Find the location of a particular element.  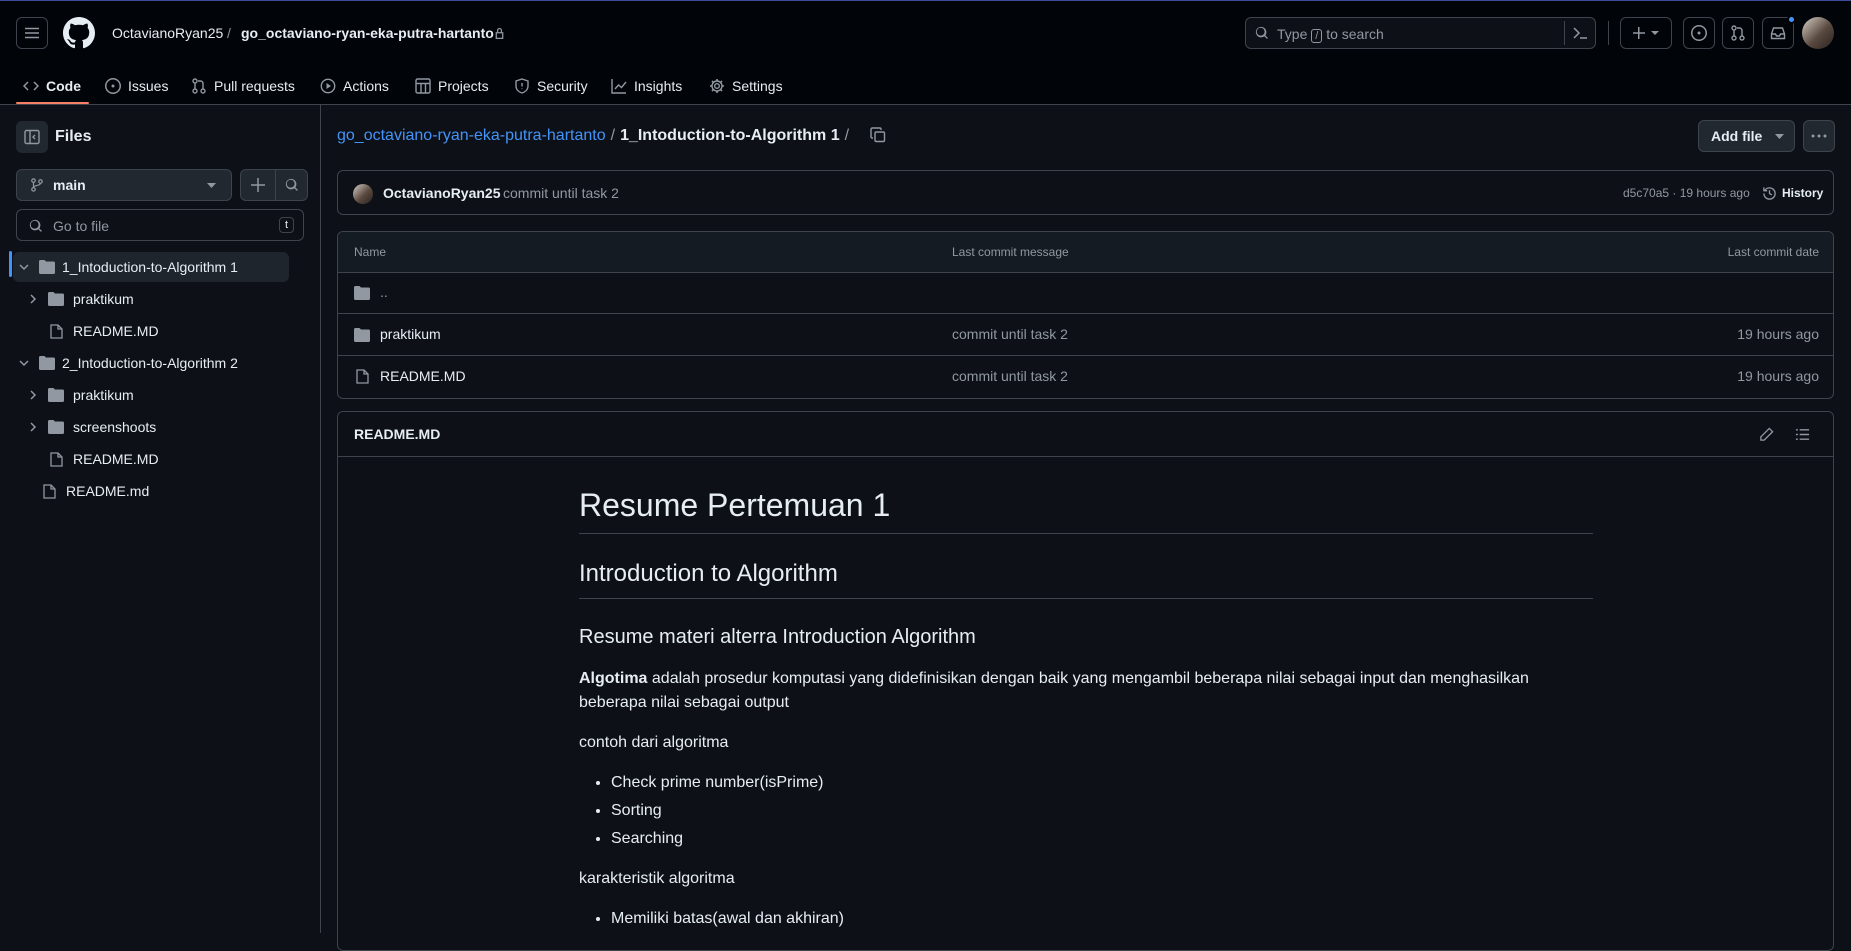

search-files-button is located at coordinates (292, 185).